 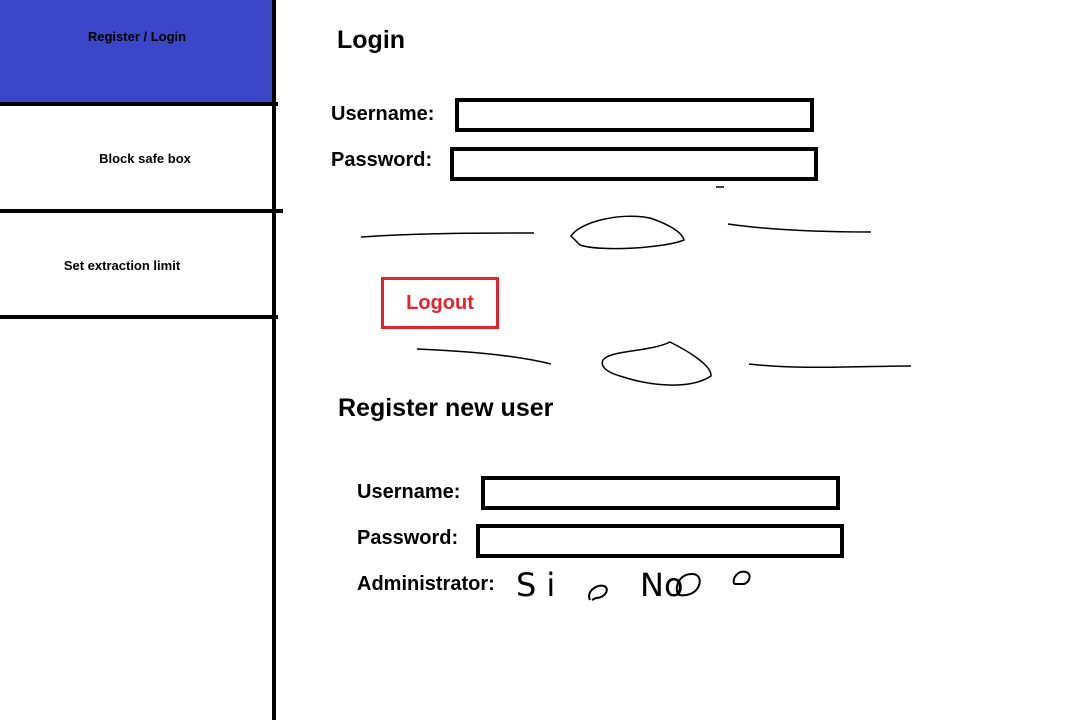 I want to click on sidebar-border, so click(x=274, y=360).